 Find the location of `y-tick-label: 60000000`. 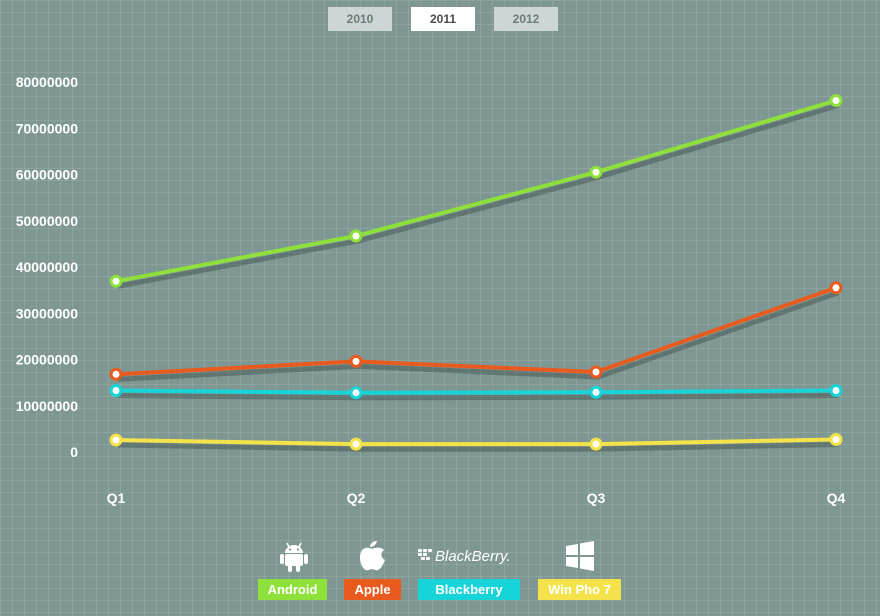

y-tick-label: 60000000 is located at coordinates (47, 175).